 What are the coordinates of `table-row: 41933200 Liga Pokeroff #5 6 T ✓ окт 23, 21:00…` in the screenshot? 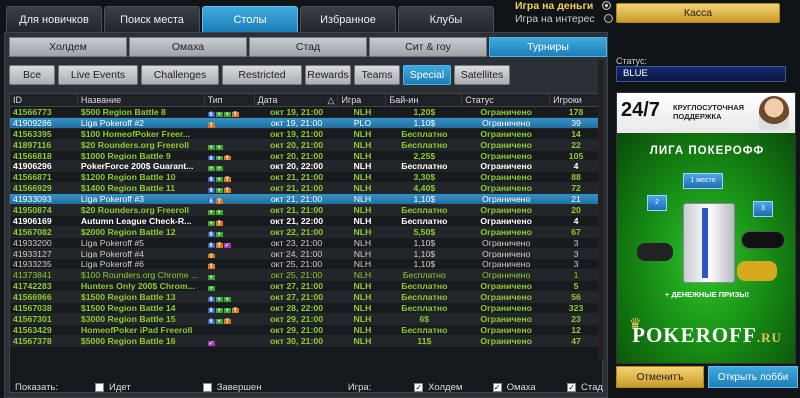 It's located at (306, 243).